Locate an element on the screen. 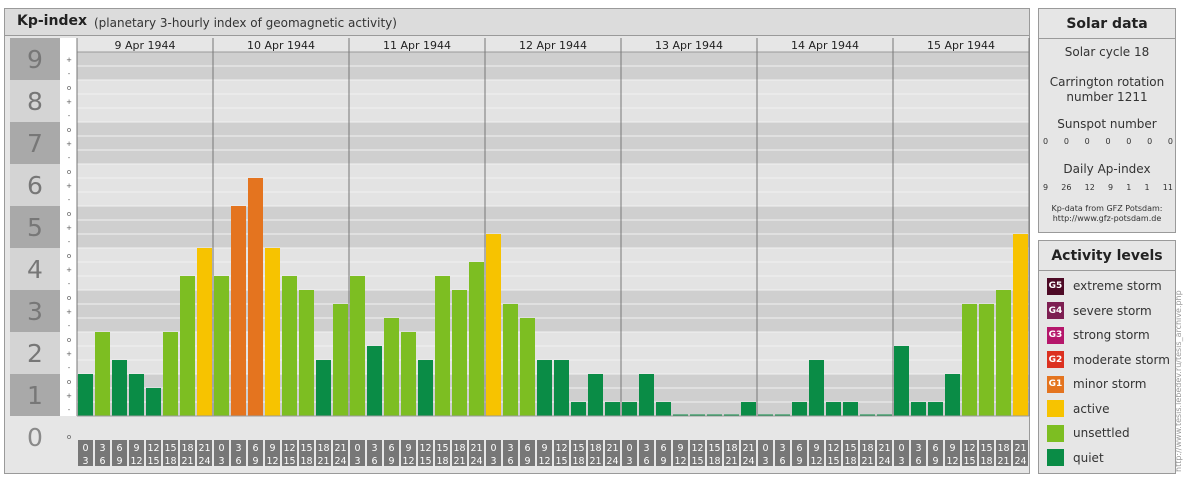  day-label: 14 Apr 1944 is located at coordinates (825, 45).